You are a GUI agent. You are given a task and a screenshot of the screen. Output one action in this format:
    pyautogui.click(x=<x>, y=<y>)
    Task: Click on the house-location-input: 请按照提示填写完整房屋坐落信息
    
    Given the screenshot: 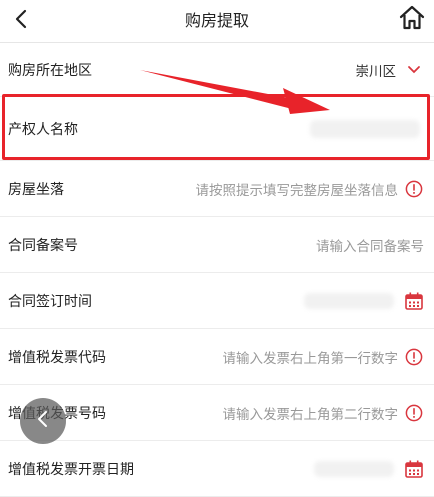 What is the action you would take?
    pyautogui.click(x=297, y=188)
    